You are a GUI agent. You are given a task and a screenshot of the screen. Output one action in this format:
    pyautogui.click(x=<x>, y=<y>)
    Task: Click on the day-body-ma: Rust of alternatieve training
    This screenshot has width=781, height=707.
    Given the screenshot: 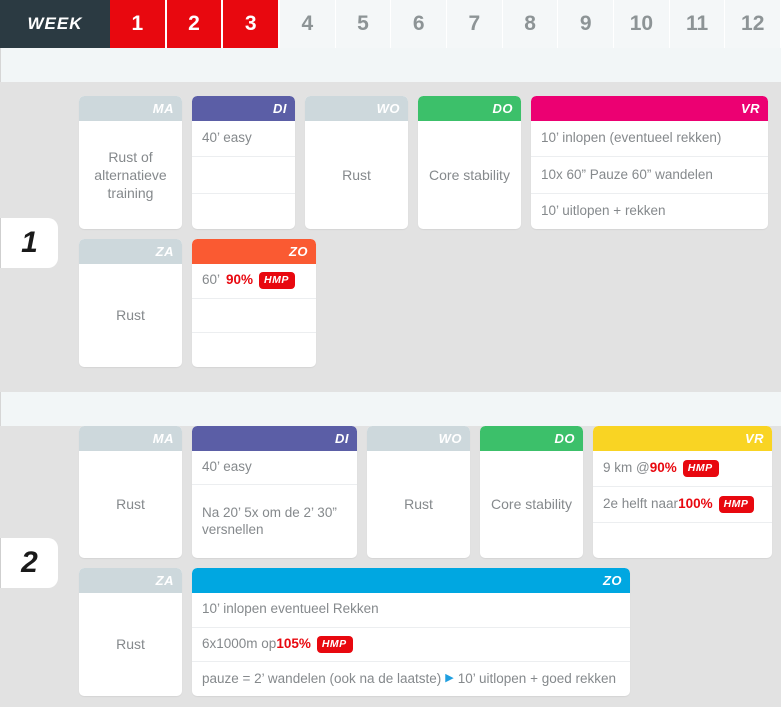 What is the action you would take?
    pyautogui.click(x=130, y=175)
    